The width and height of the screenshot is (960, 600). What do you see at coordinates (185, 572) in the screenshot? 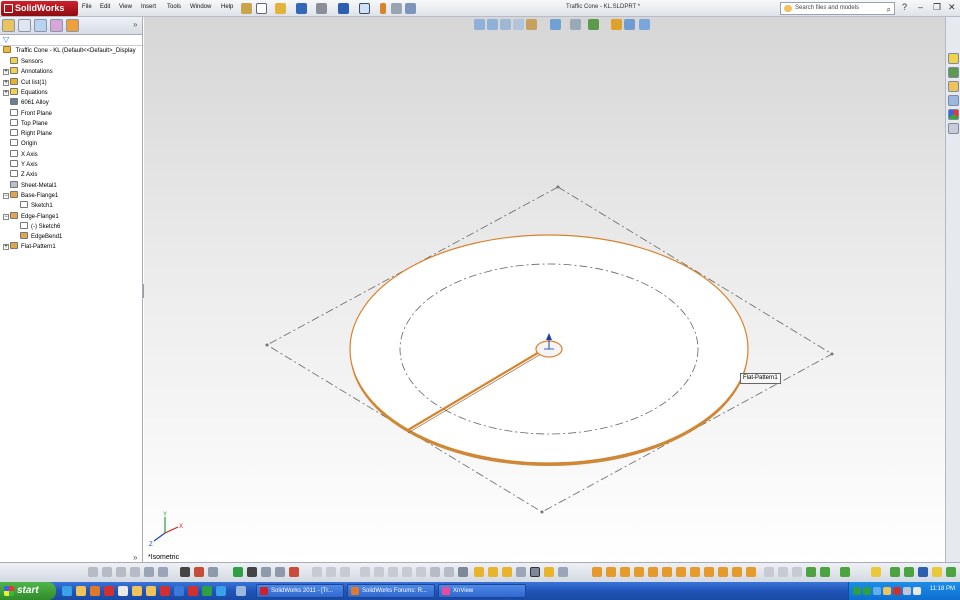
I see `camera-icon` at bounding box center [185, 572].